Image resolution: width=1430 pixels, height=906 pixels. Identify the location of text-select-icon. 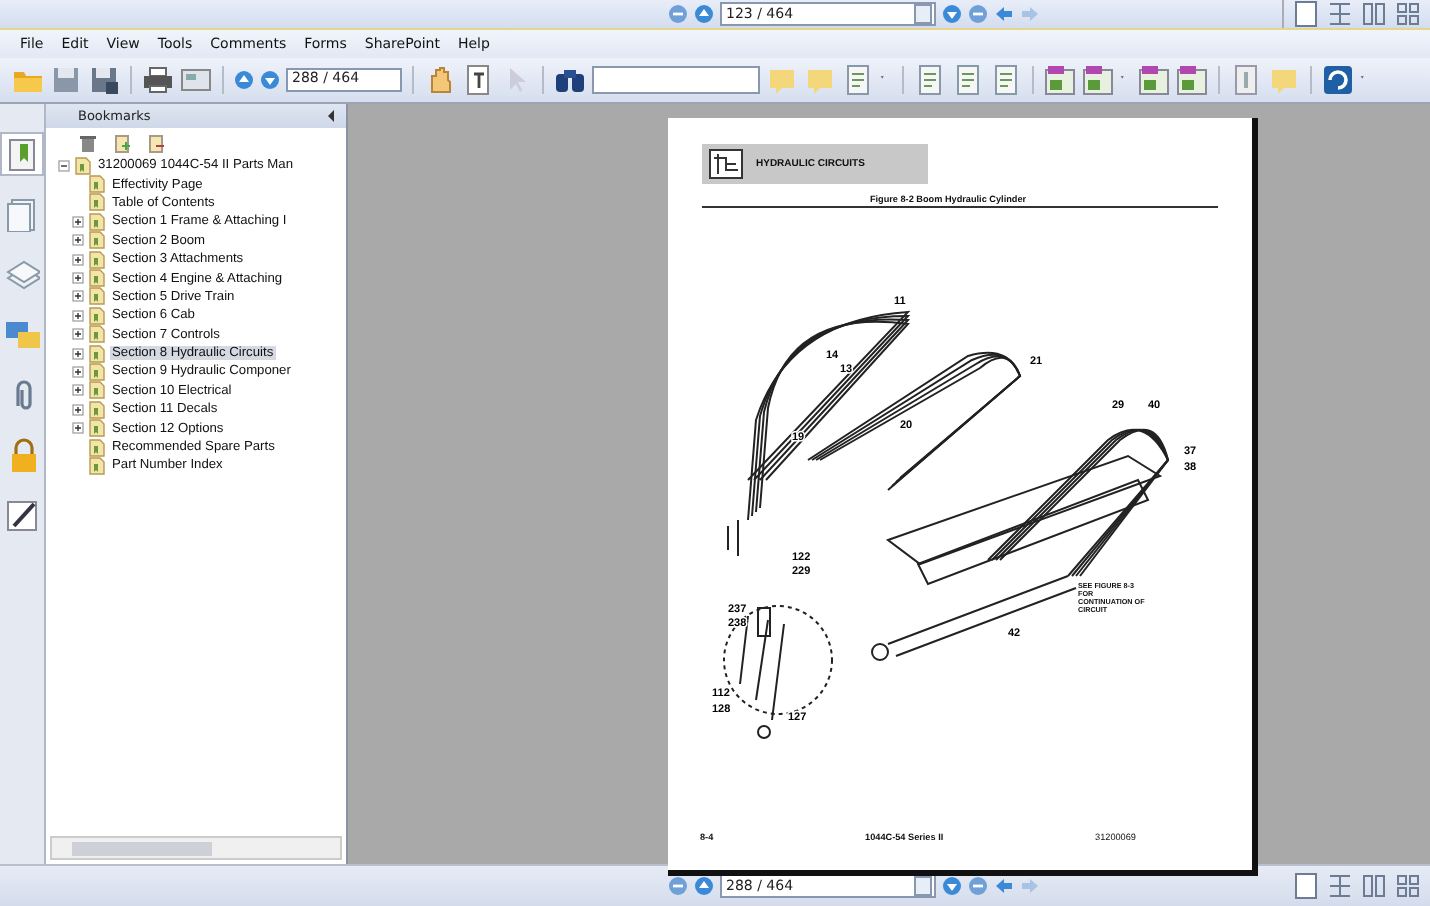
(478, 80).